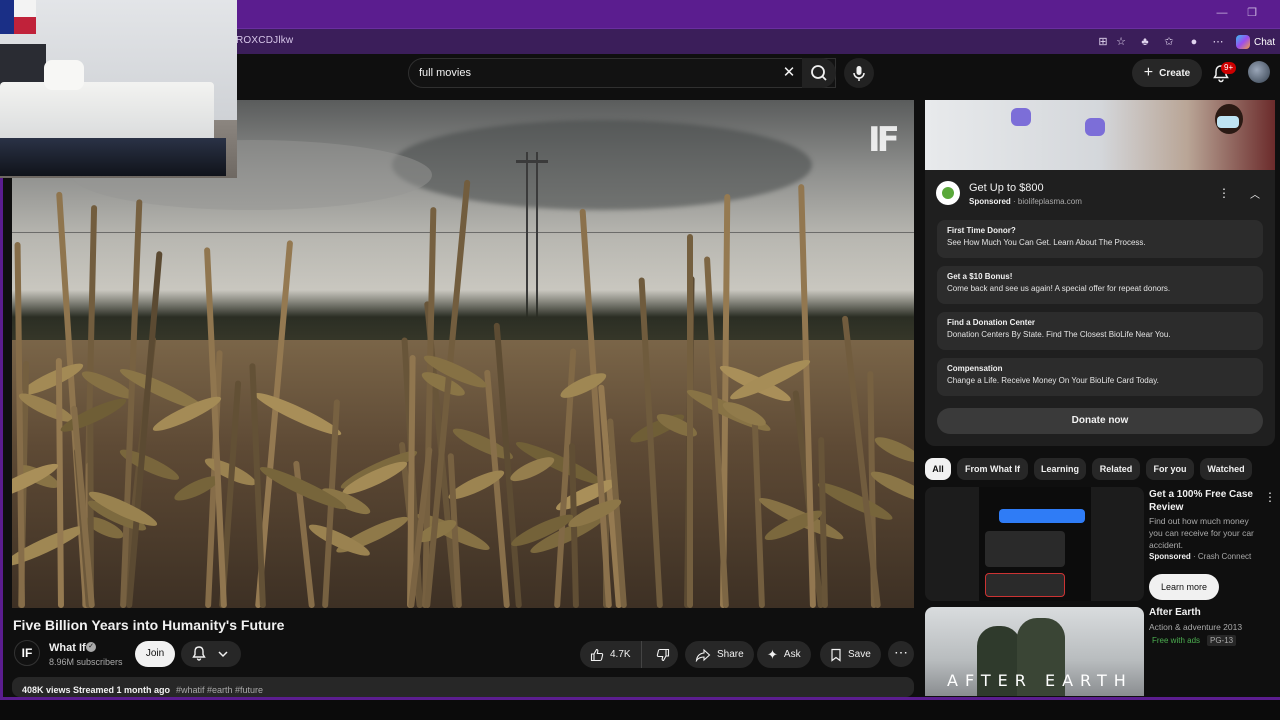 This screenshot has height=720, width=1280. I want to click on bottom-strip, so click(640, 710).